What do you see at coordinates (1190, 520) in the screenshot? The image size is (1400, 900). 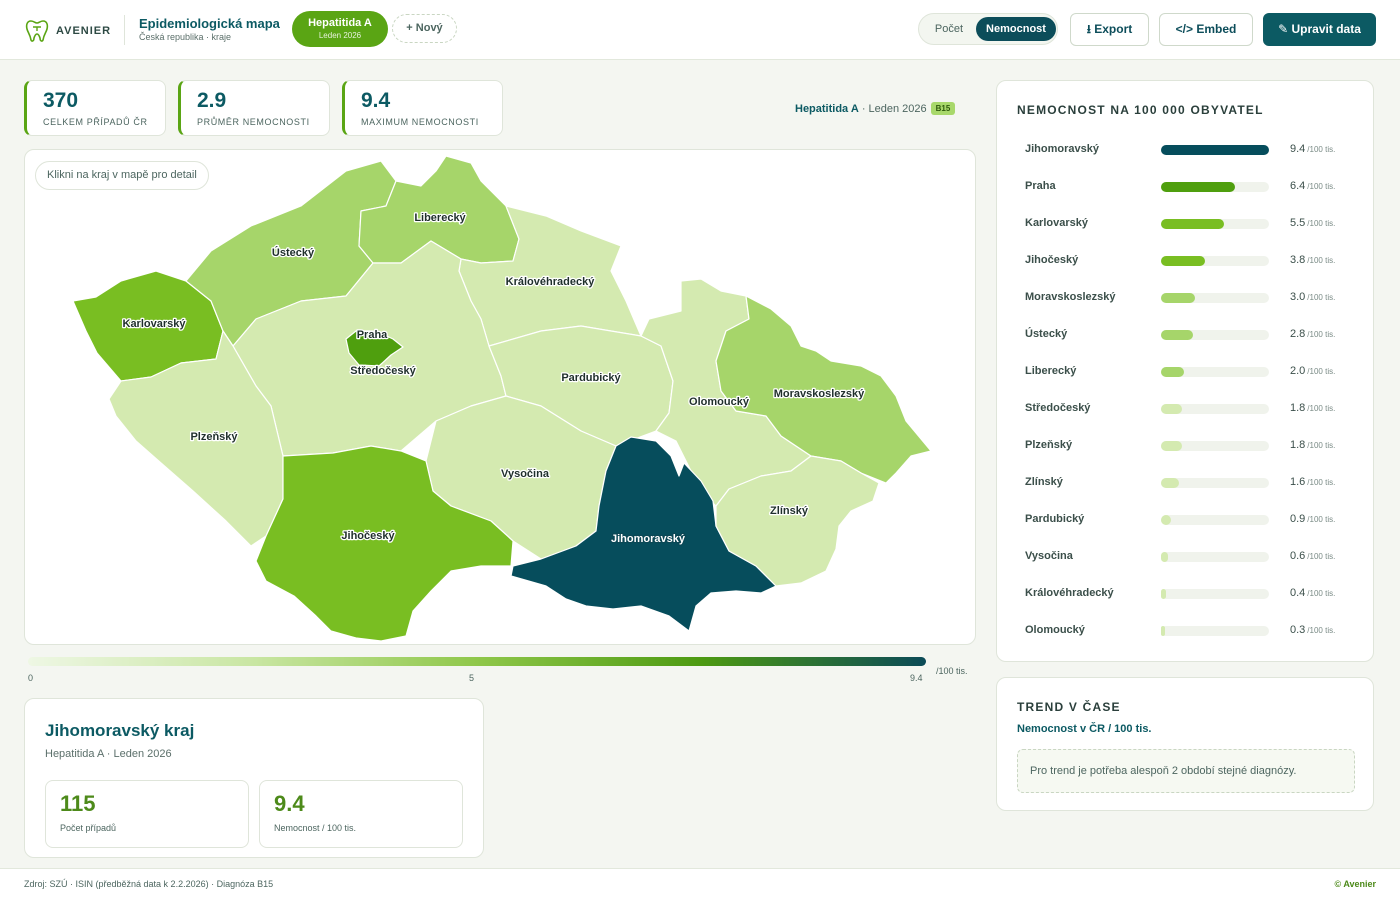 I see `ranking-row: Pardubický 0.9/100 tis.` at bounding box center [1190, 520].